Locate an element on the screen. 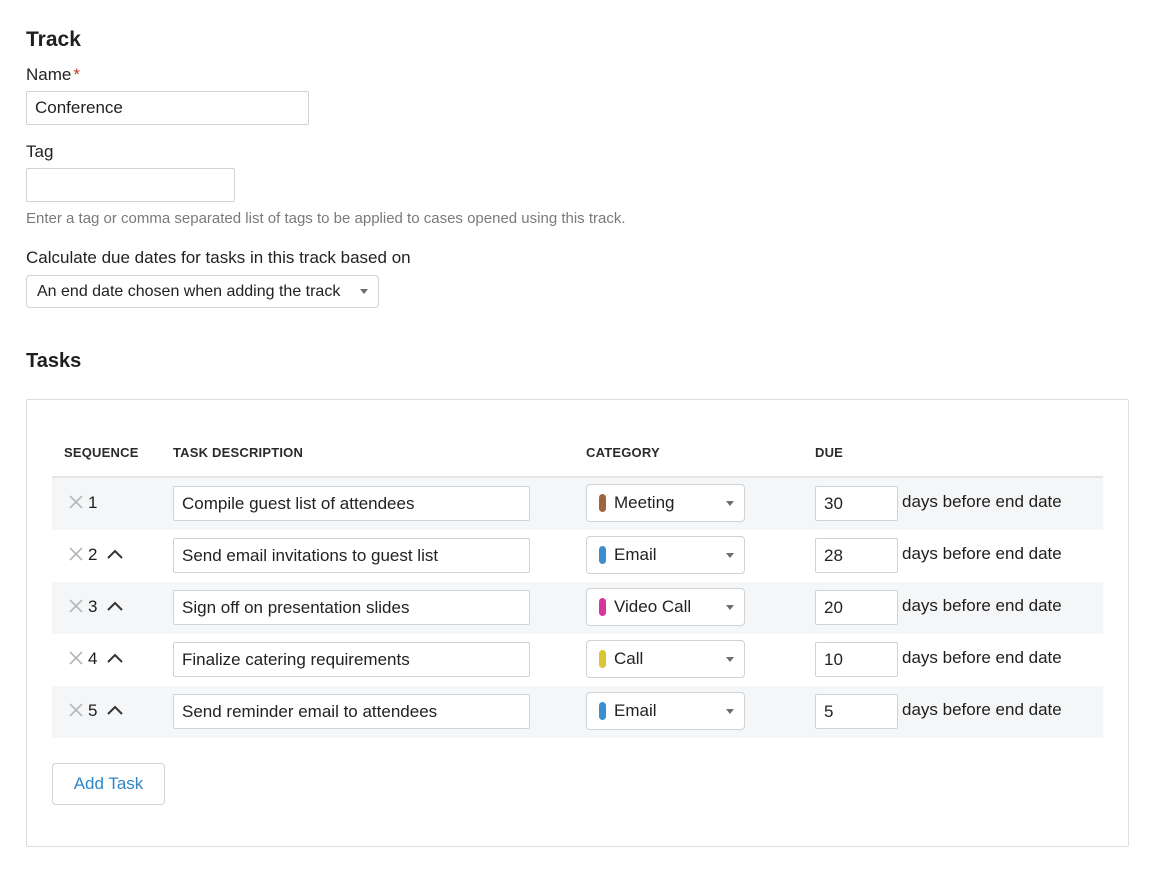  column-header-due: DUE is located at coordinates (829, 452).